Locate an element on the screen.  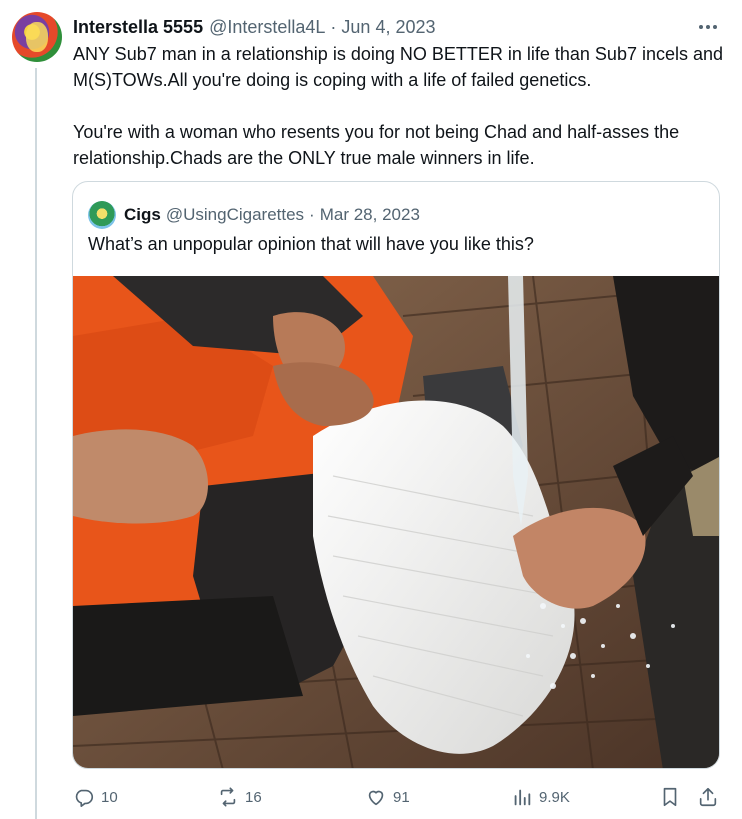
author-display-name: Interstella 5555 is located at coordinates (138, 27).